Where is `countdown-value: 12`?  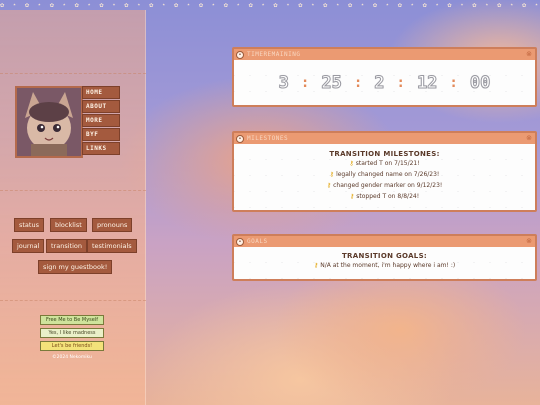 countdown-value: 12 is located at coordinates (427, 82).